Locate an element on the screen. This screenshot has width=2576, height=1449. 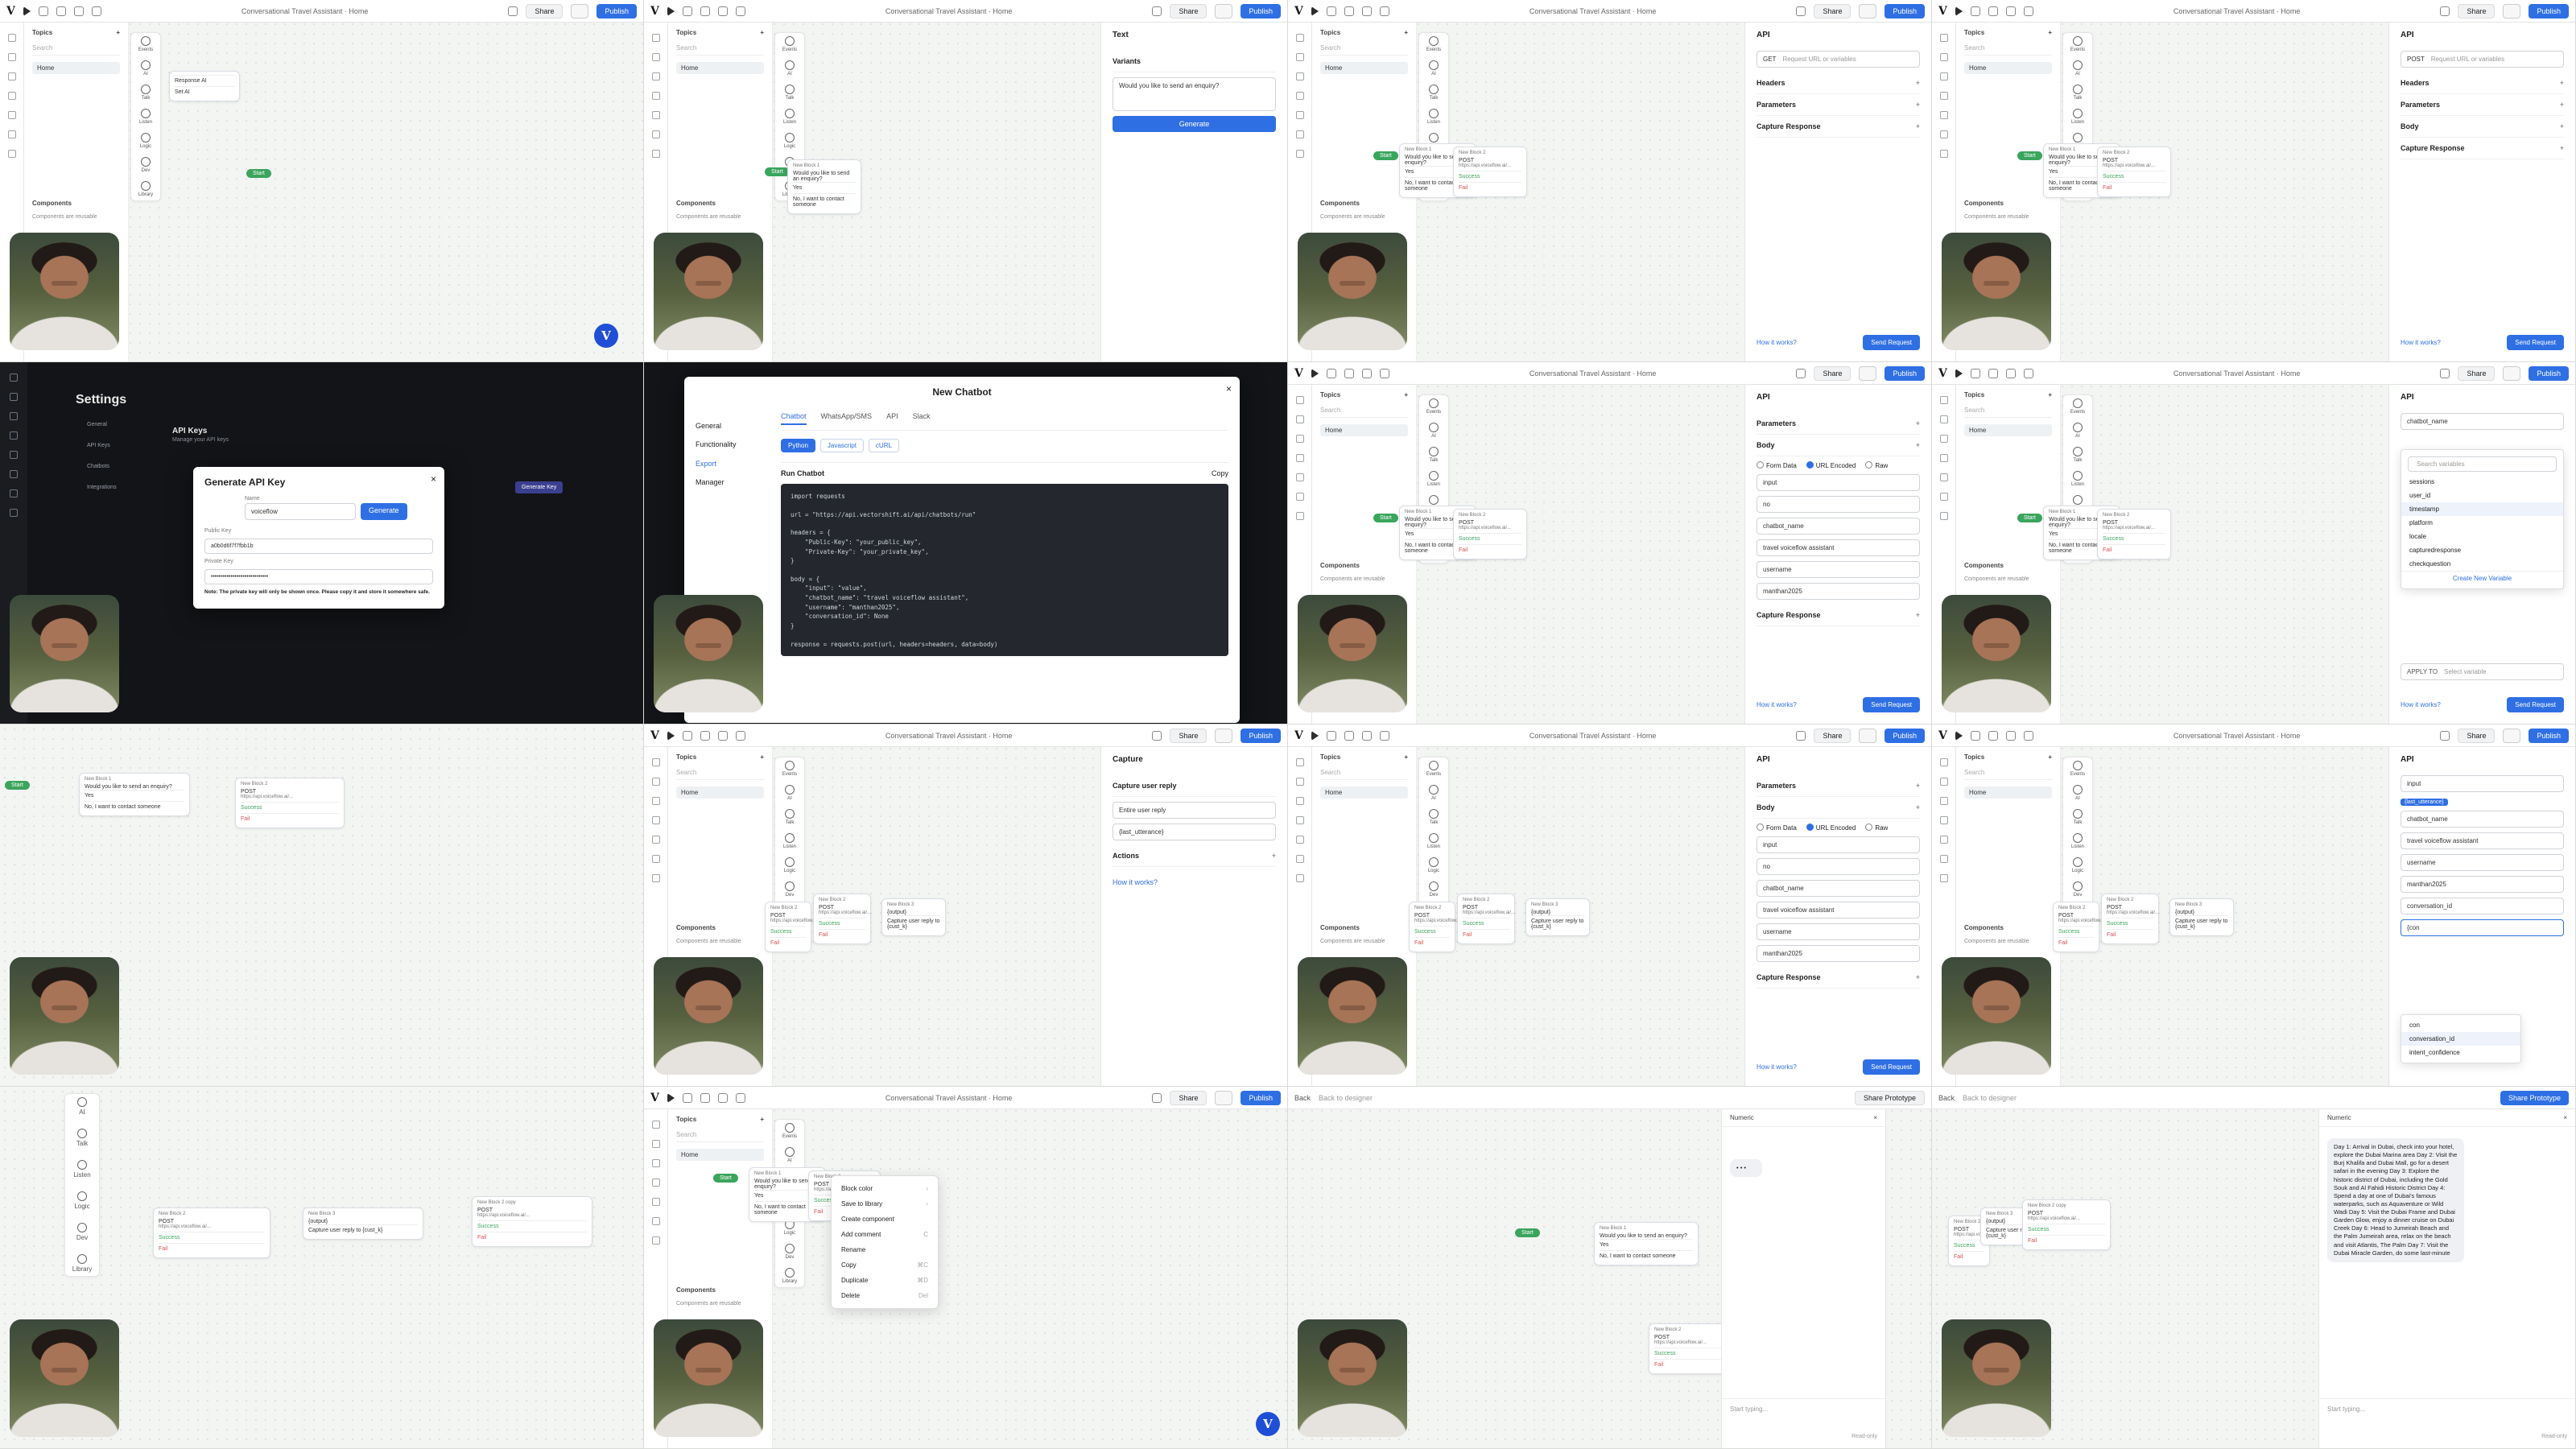
body-type-option: Form Data is located at coordinates (1777, 465).